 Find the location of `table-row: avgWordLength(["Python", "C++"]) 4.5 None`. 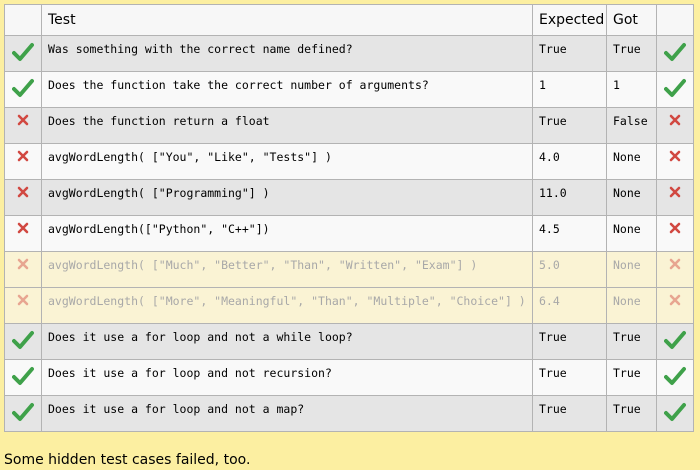

table-row: avgWordLength(["Python", "C++"]) 4.5 None is located at coordinates (349, 233).